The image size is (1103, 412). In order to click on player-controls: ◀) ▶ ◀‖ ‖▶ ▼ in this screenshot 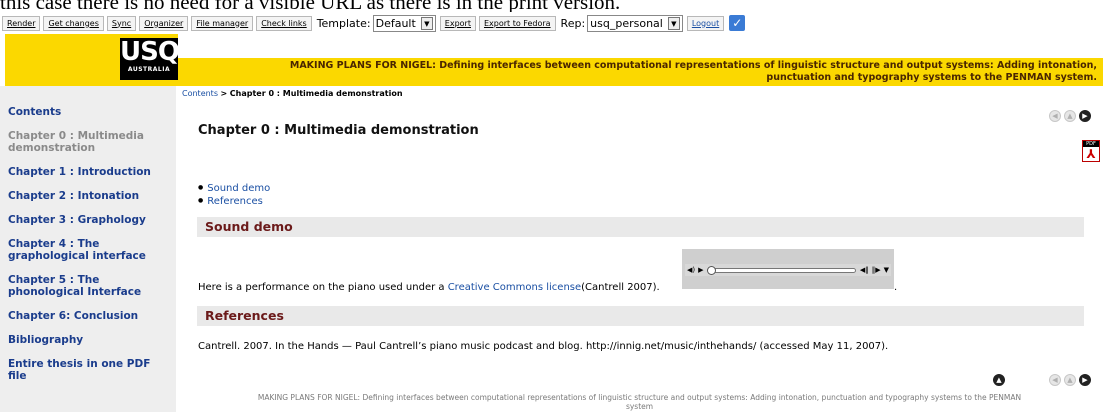, I will do `click(788, 270)`.